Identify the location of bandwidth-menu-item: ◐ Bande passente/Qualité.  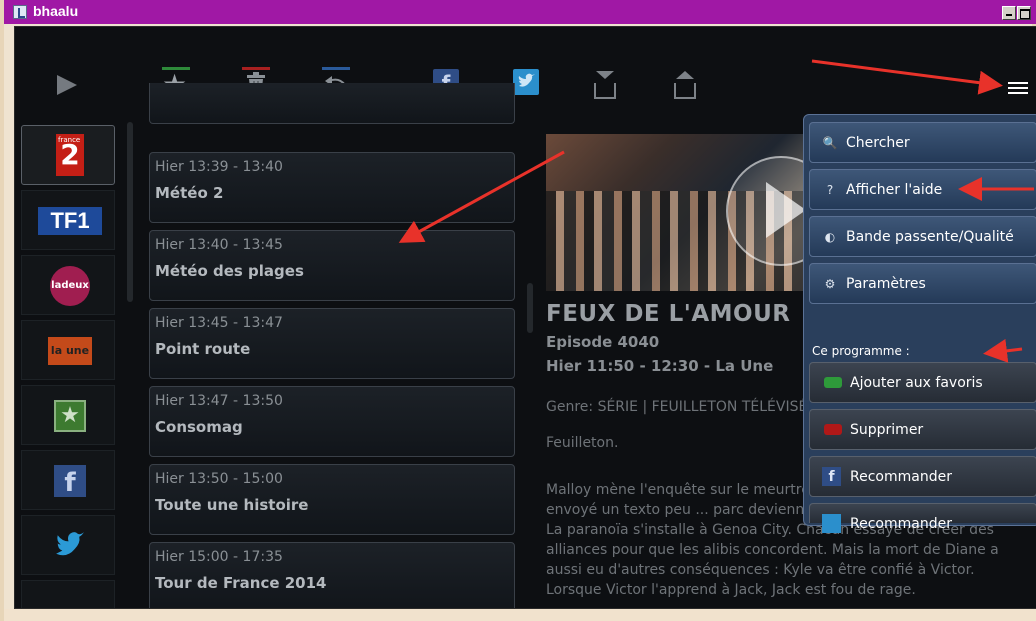
(922, 236).